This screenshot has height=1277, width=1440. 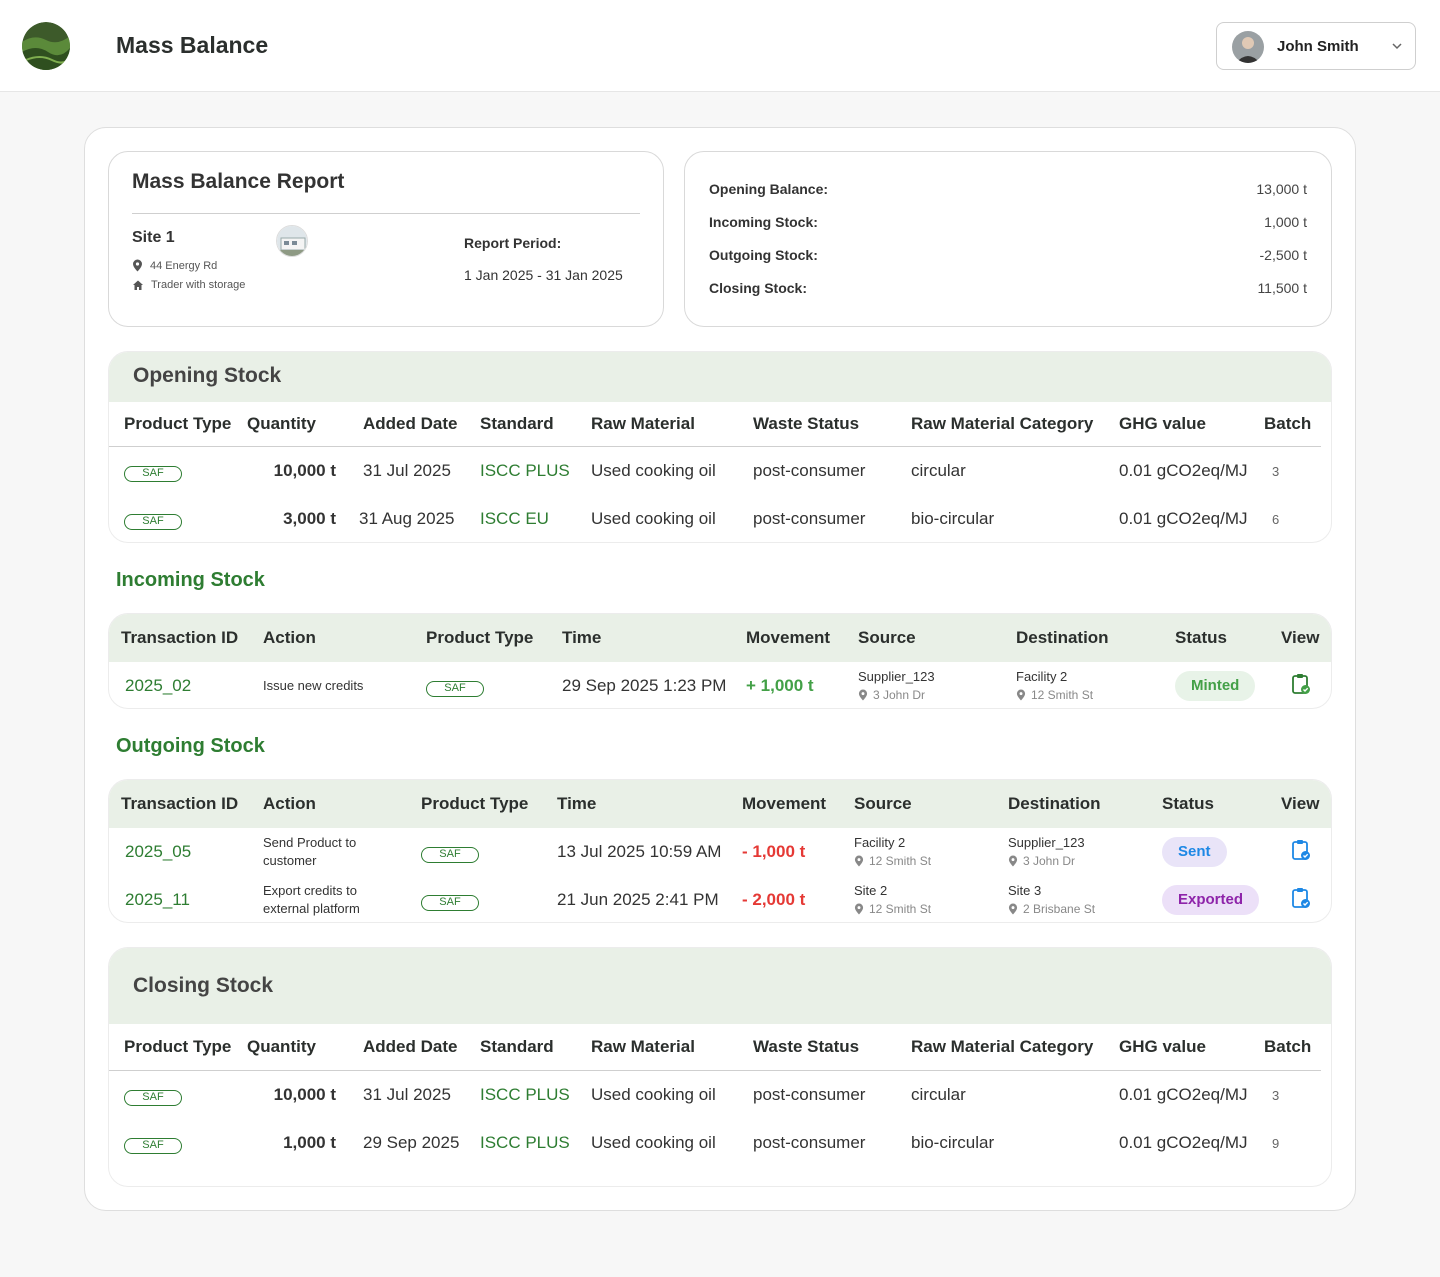 I want to click on source-name: Supplier_123, so click(x=896, y=676).